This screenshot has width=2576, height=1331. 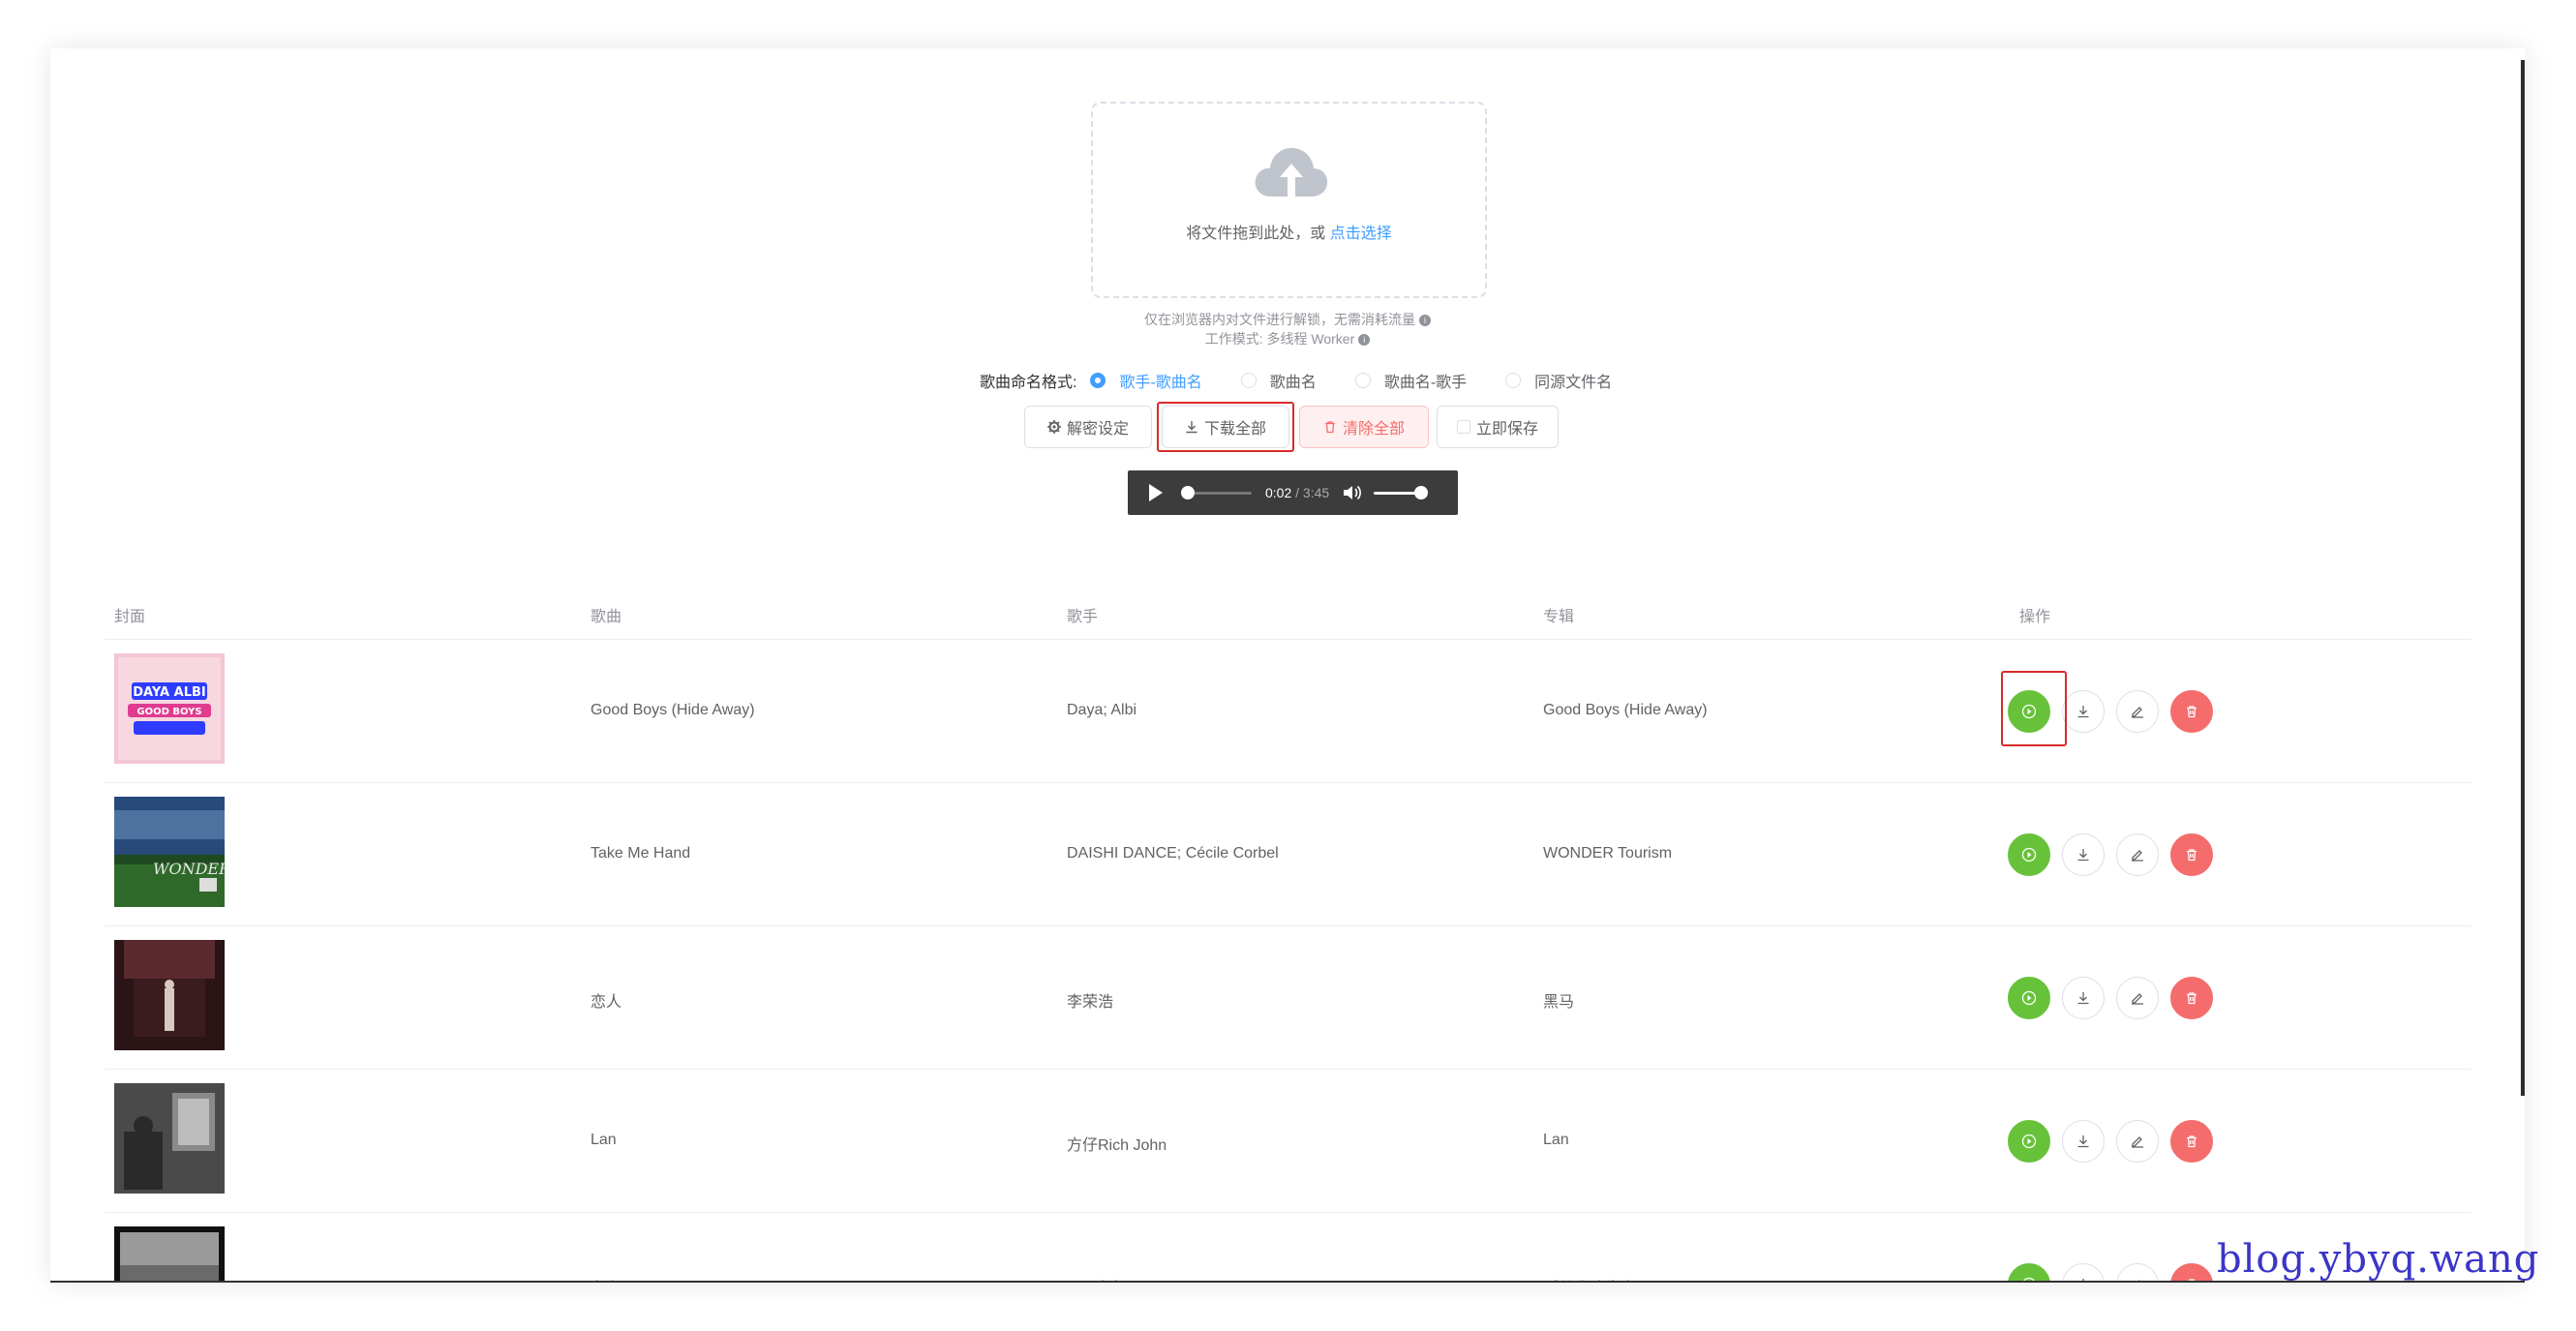 What do you see at coordinates (1402, 492) in the screenshot?
I see `volume-slider` at bounding box center [1402, 492].